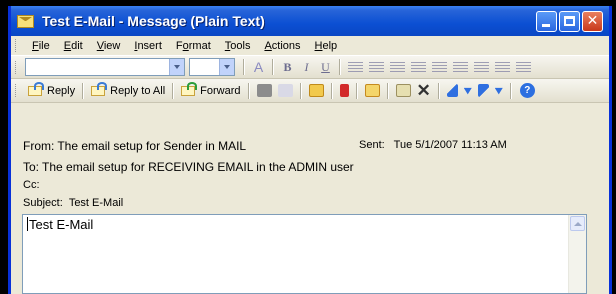 Image resolution: width=616 pixels, height=294 pixels. I want to click on delete-icon: ✕, so click(424, 90).